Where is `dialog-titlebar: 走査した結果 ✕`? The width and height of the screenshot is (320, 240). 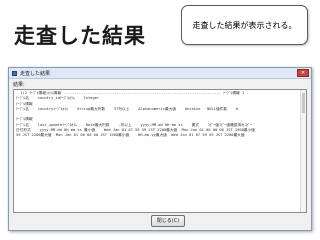 dialog-titlebar: 走査した結果 ✕ is located at coordinates (160, 73).